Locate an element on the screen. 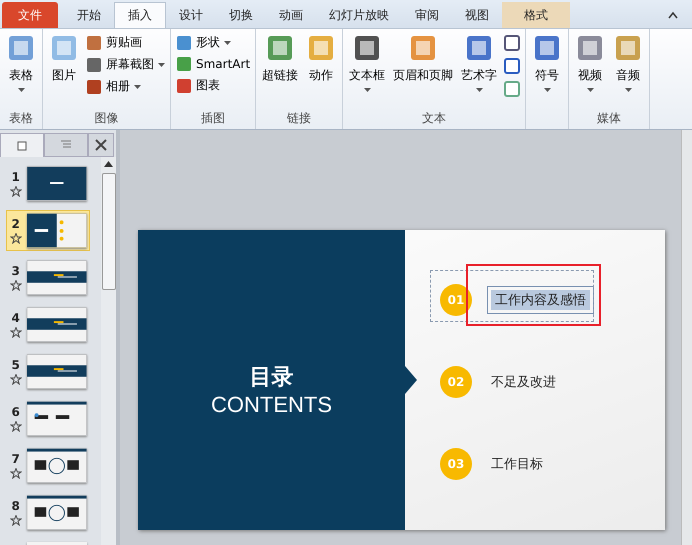  lines-icon is located at coordinates (66, 145).